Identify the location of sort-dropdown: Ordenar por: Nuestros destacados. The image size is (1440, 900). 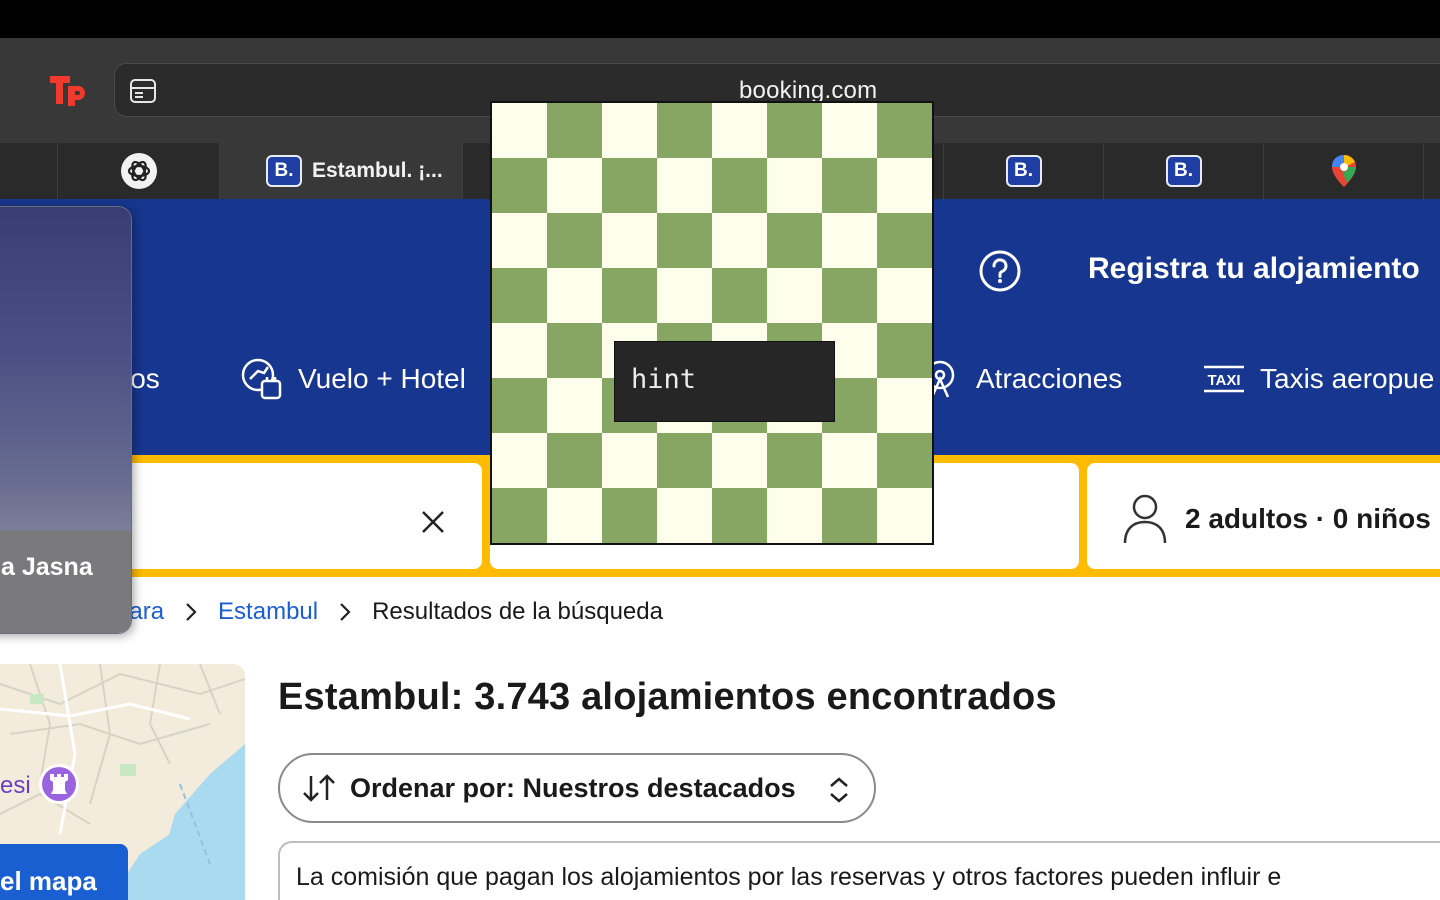
(577, 788).